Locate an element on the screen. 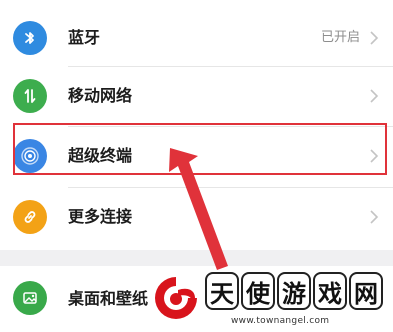  watermark-char: 网 is located at coordinates (366, 291).